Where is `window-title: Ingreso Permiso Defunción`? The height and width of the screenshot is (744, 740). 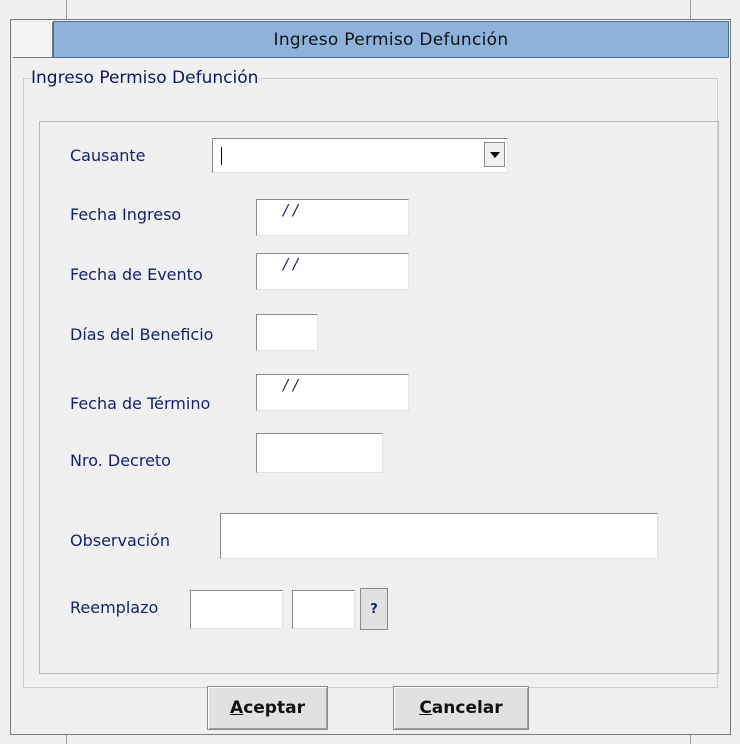 window-title: Ingreso Permiso Defunción is located at coordinates (391, 39).